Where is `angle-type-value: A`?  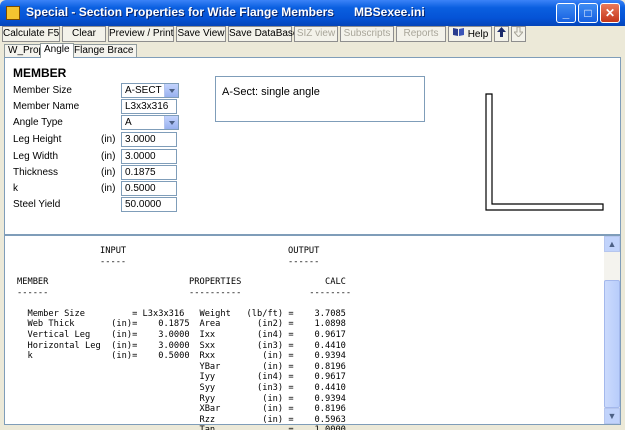
angle-type-value: A is located at coordinates (128, 122).